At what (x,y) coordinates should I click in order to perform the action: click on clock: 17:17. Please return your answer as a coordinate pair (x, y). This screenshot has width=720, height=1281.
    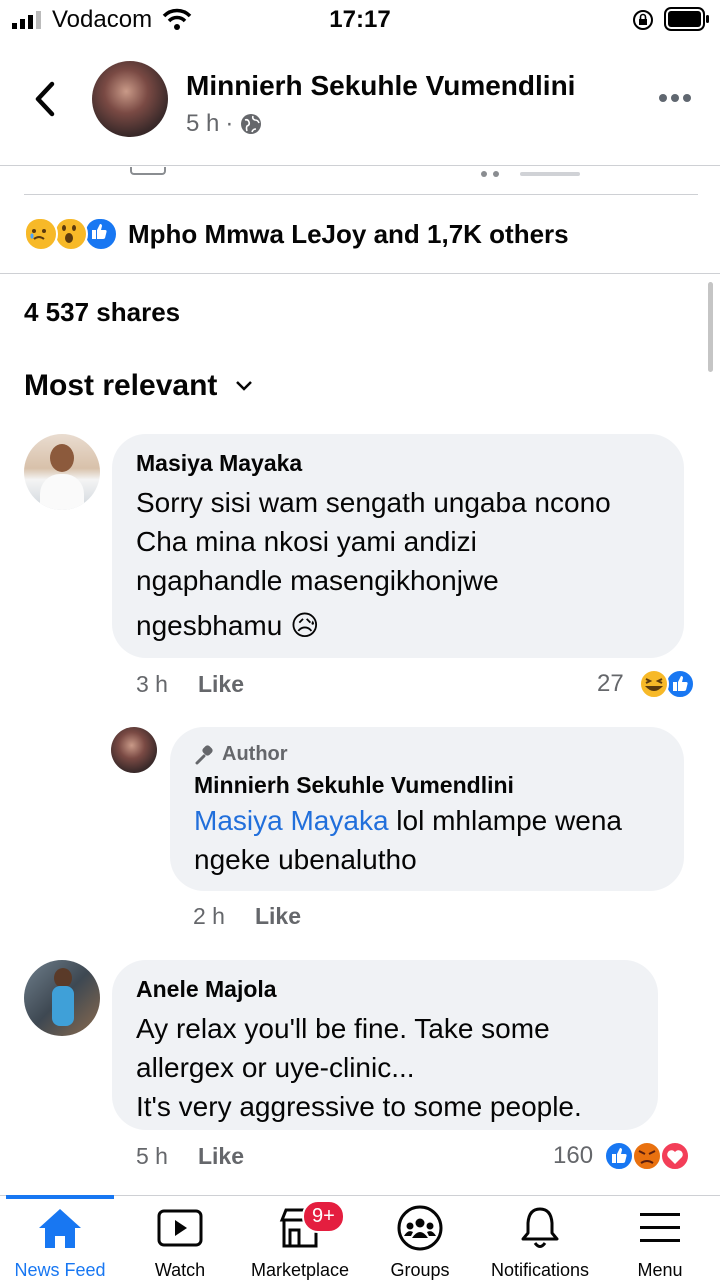
    Looking at the image, I should click on (360, 19).